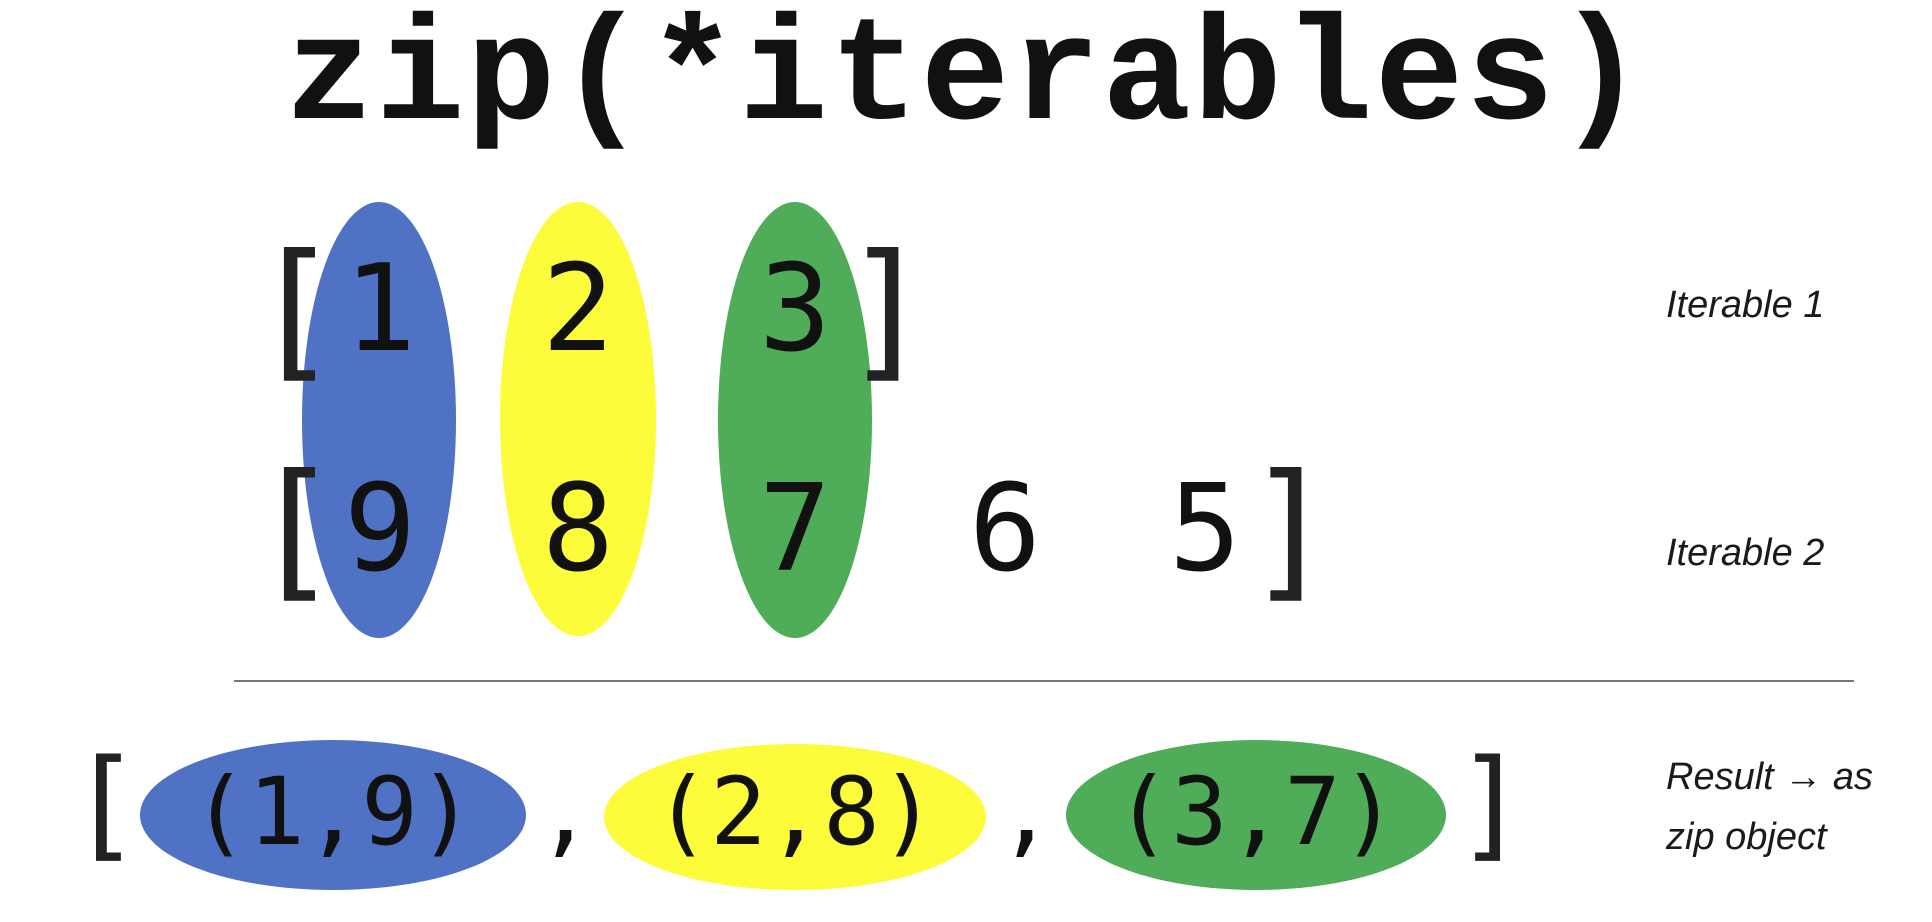 This screenshot has height=922, width=1932. Describe the element at coordinates (380, 309) in the screenshot. I see `iterable-1-item-1: 1` at that location.